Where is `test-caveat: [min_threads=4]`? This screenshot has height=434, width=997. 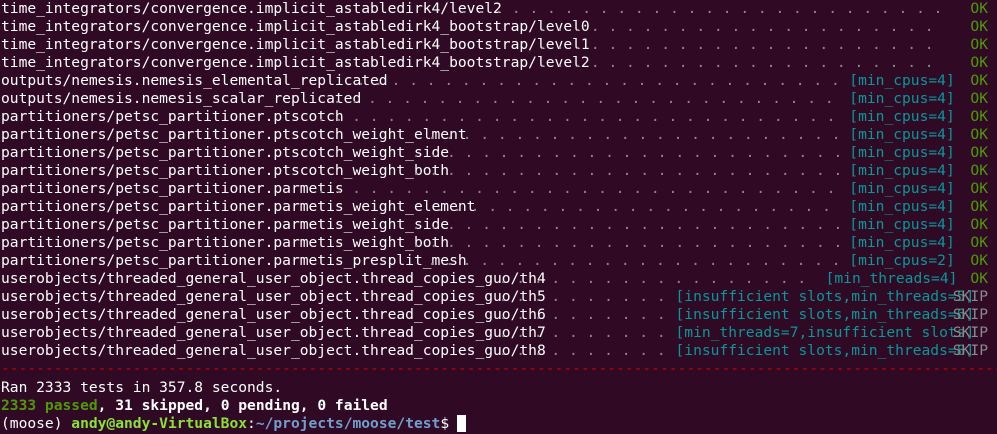 test-caveat: [min_threads=4] is located at coordinates (891, 278).